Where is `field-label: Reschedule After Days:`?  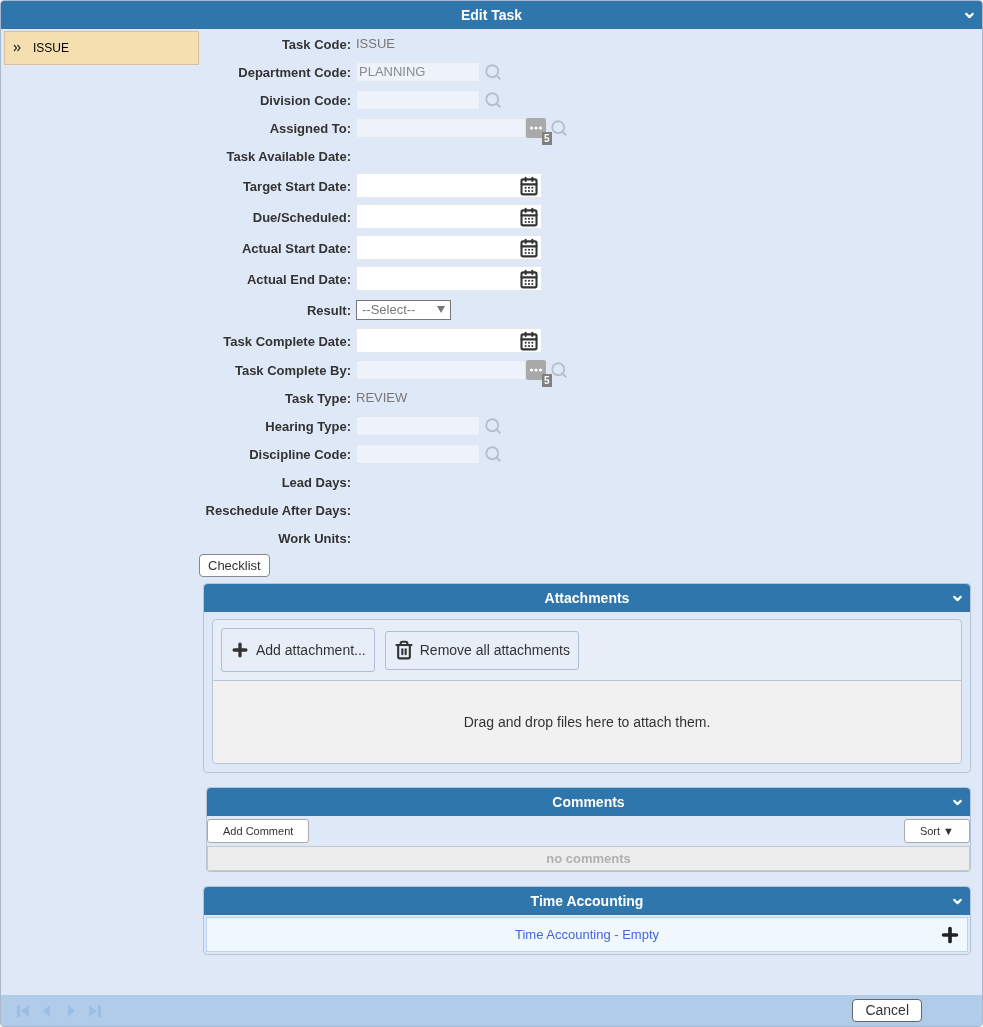
field-label: Reschedule After Days: is located at coordinates (278, 510).